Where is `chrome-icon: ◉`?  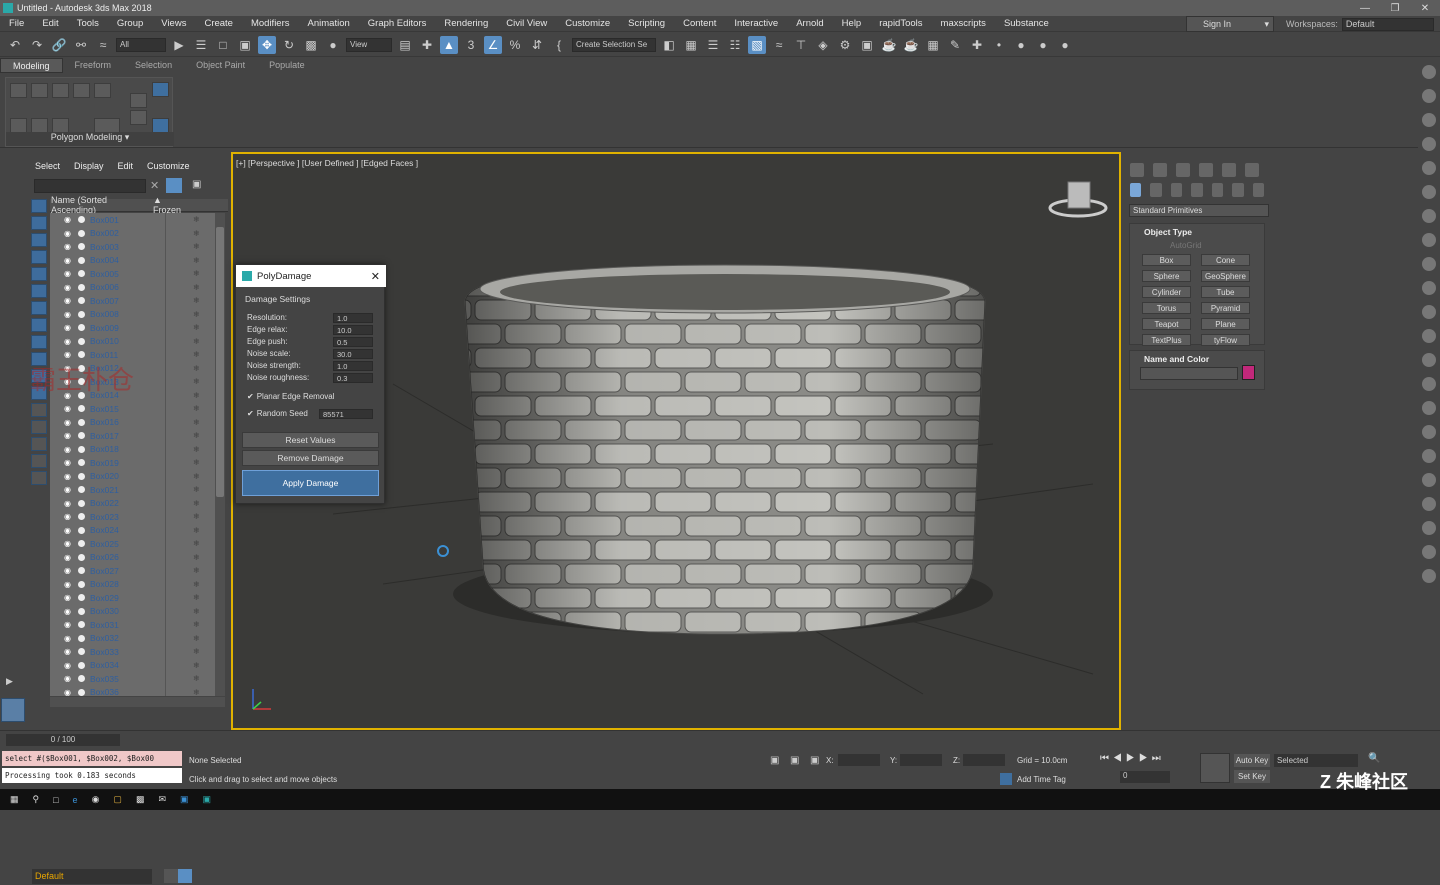 chrome-icon: ◉ is located at coordinates (96, 799).